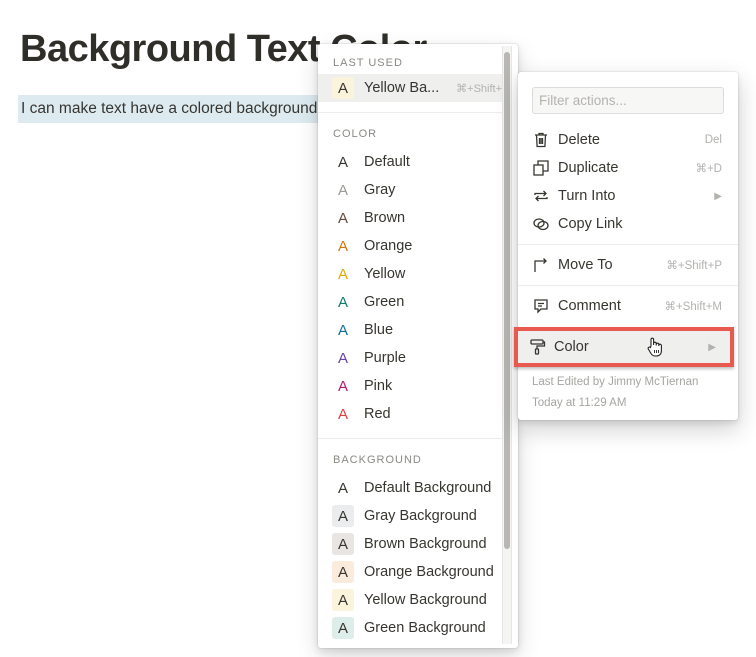  I want to click on move-to-icon, so click(541, 265).